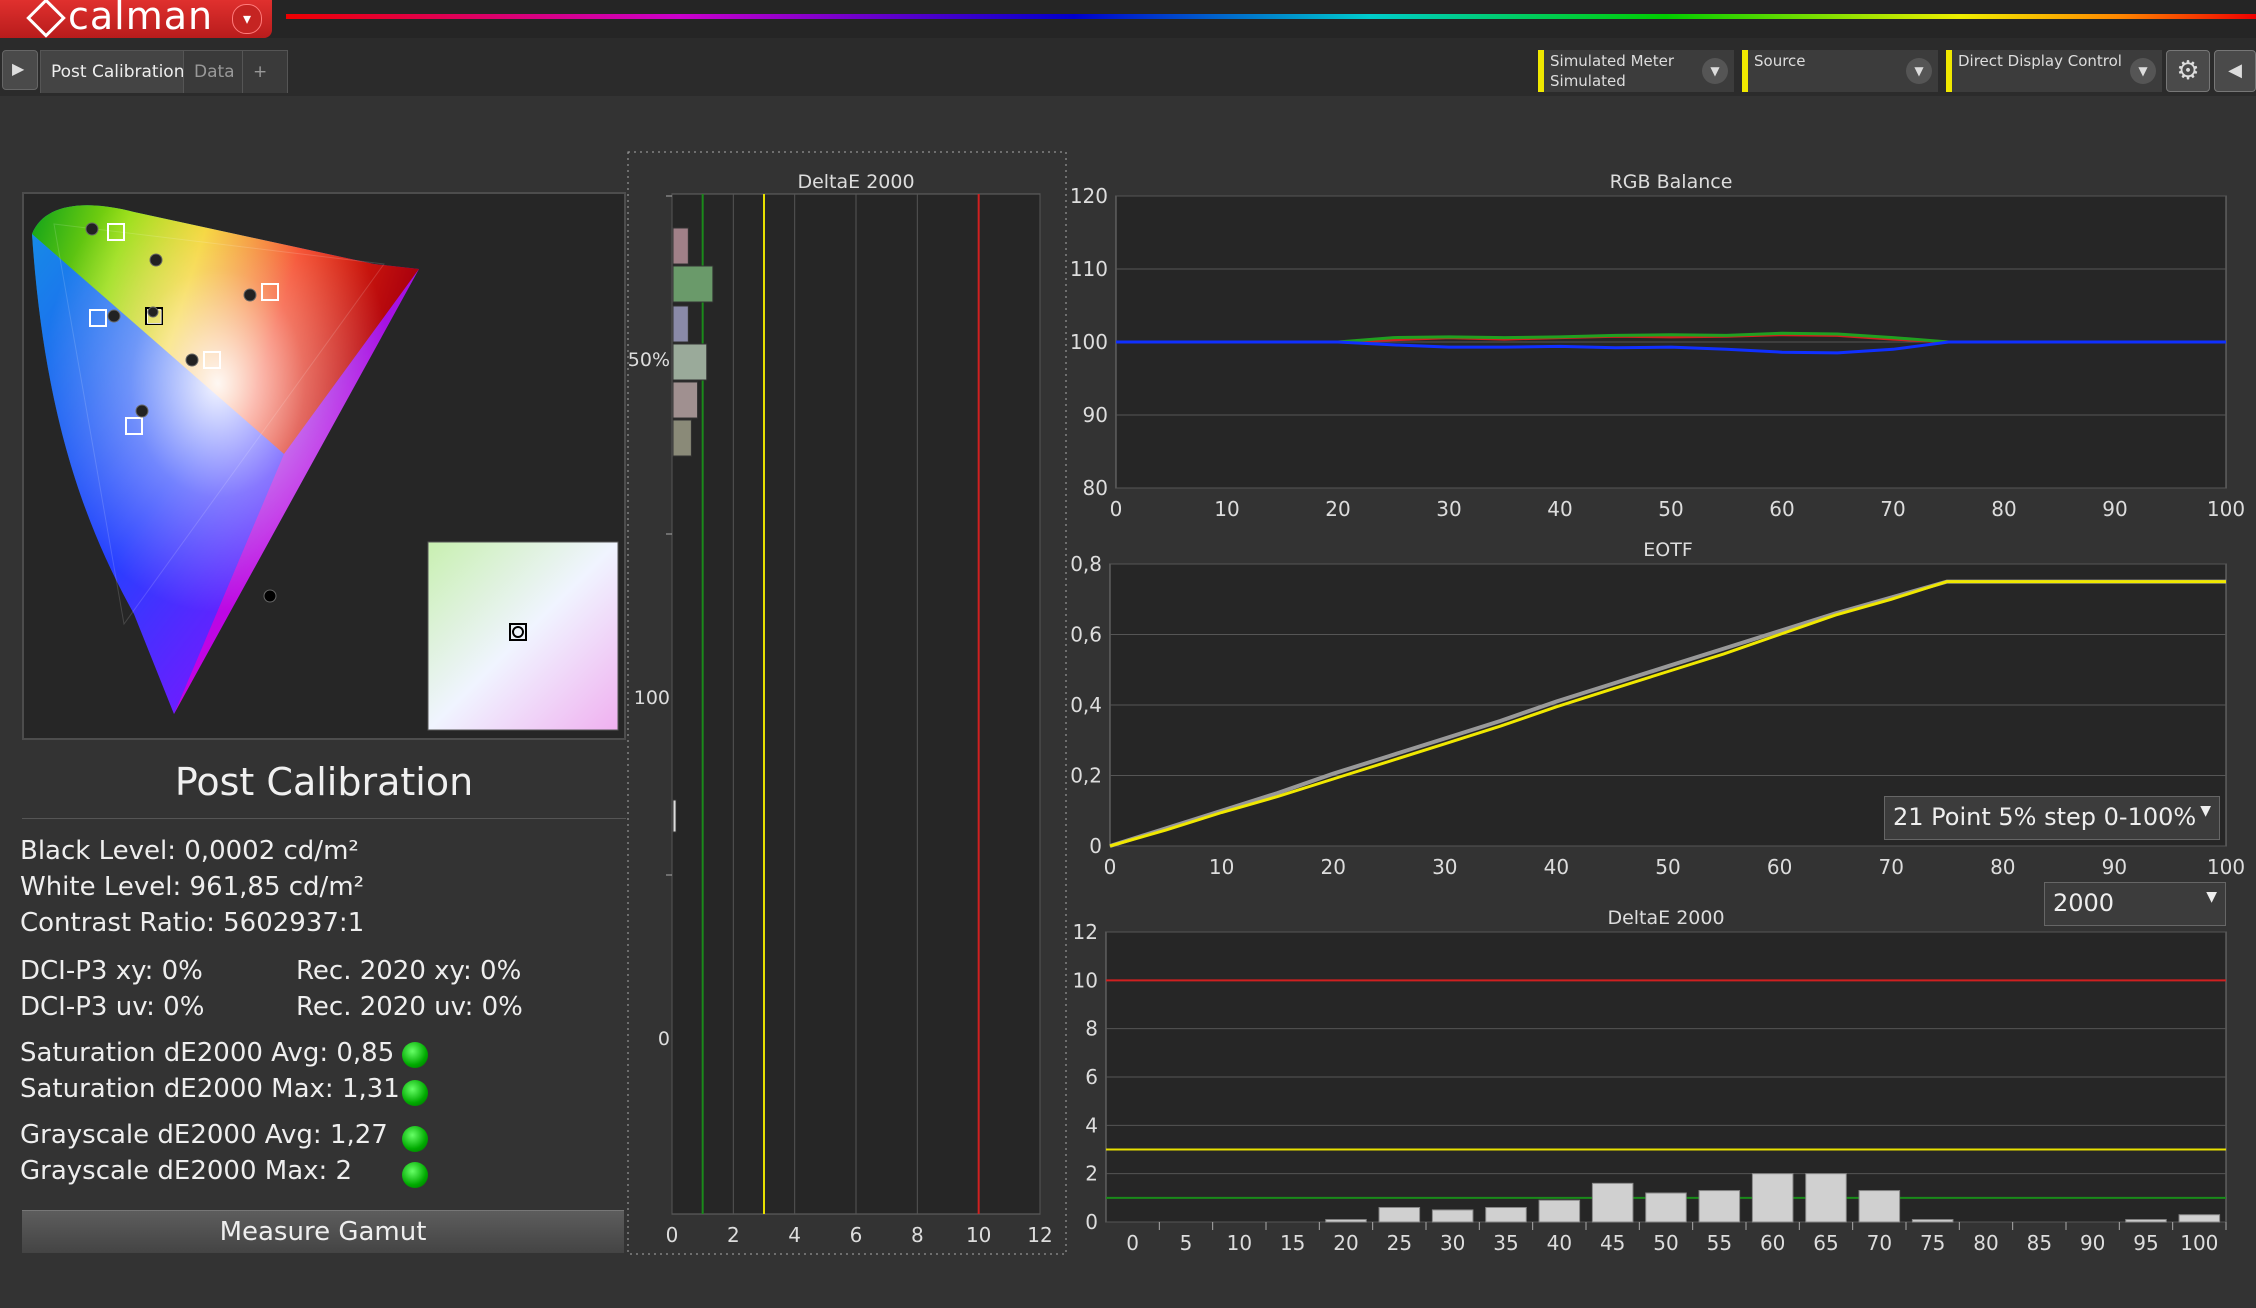  What do you see at coordinates (1086, 564) in the screenshot?
I see `y-tick-label: 0,8` at bounding box center [1086, 564].